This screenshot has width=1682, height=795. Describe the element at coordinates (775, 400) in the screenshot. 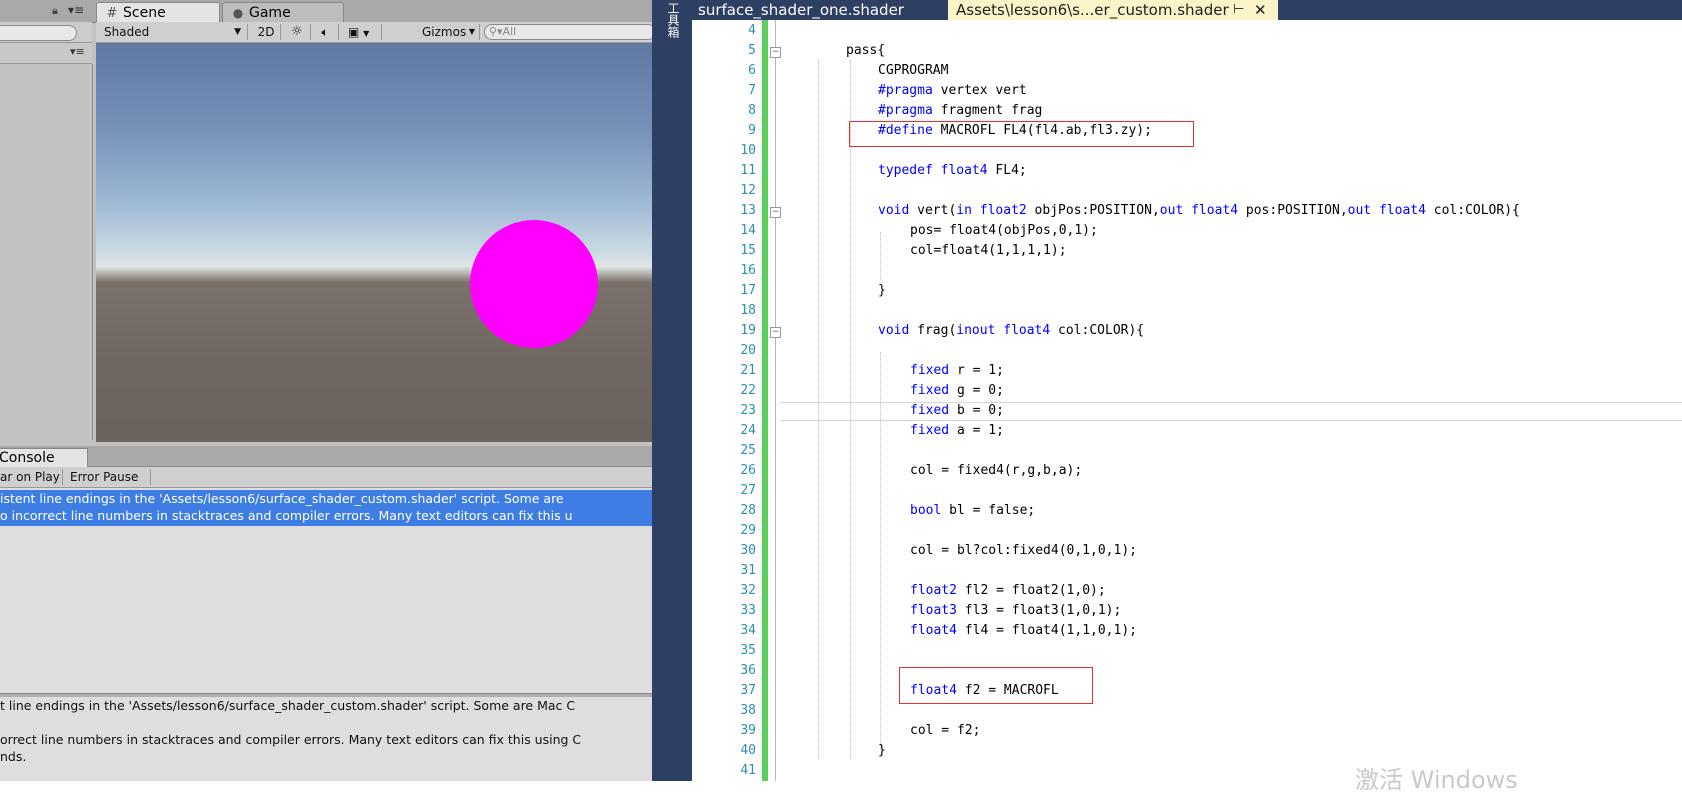

I see `outline-fold-line` at that location.